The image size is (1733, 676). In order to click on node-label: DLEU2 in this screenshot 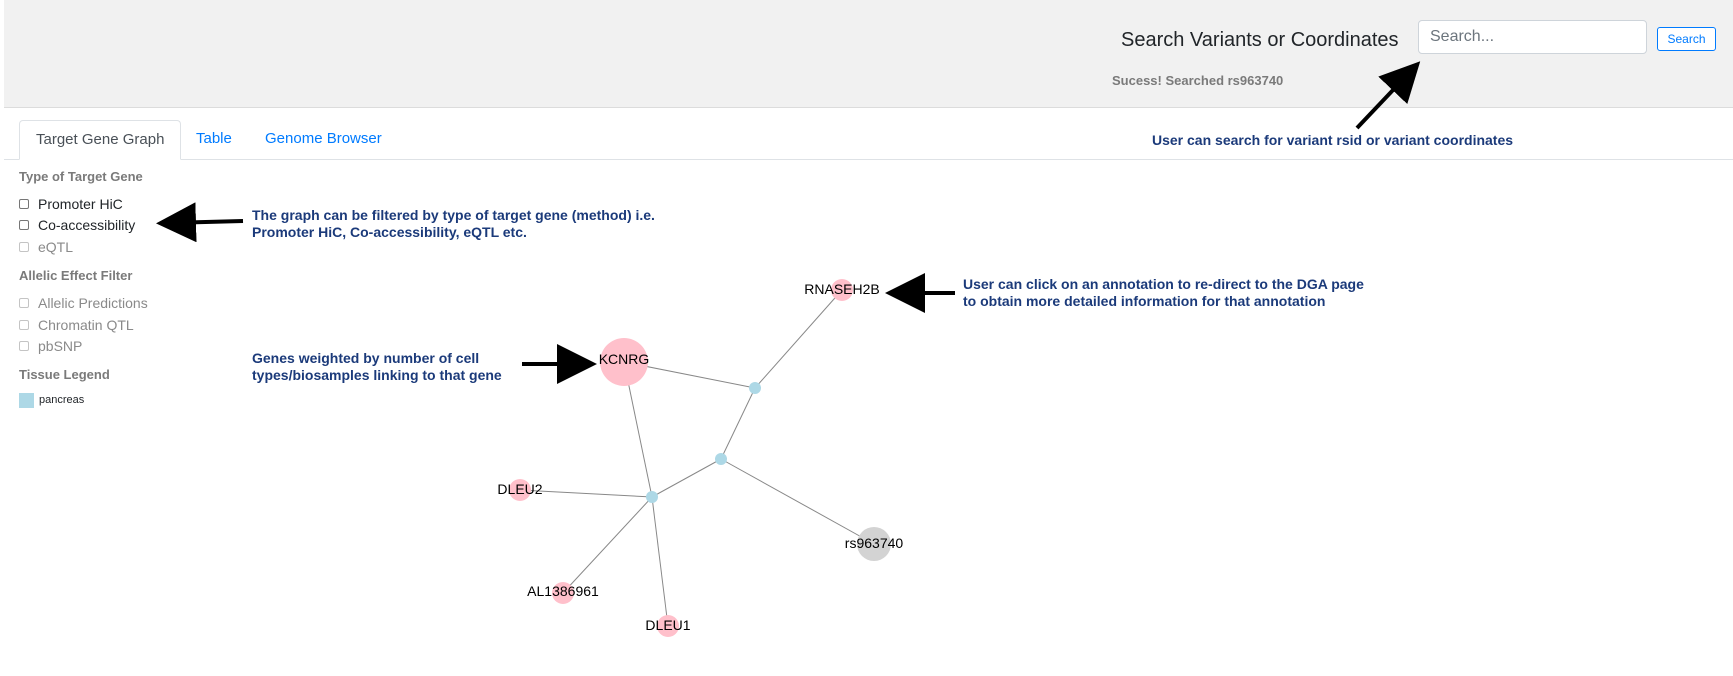, I will do `click(519, 489)`.